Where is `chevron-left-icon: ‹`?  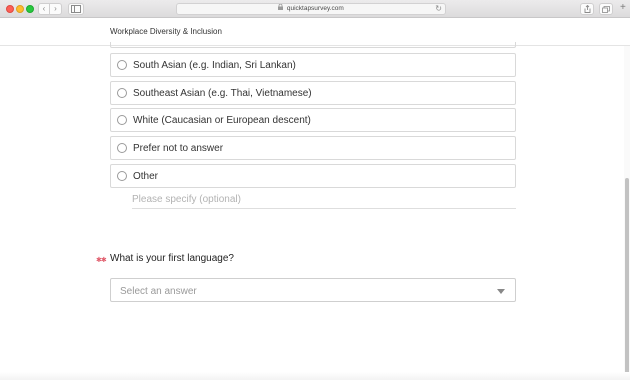 chevron-left-icon: ‹ is located at coordinates (44, 8).